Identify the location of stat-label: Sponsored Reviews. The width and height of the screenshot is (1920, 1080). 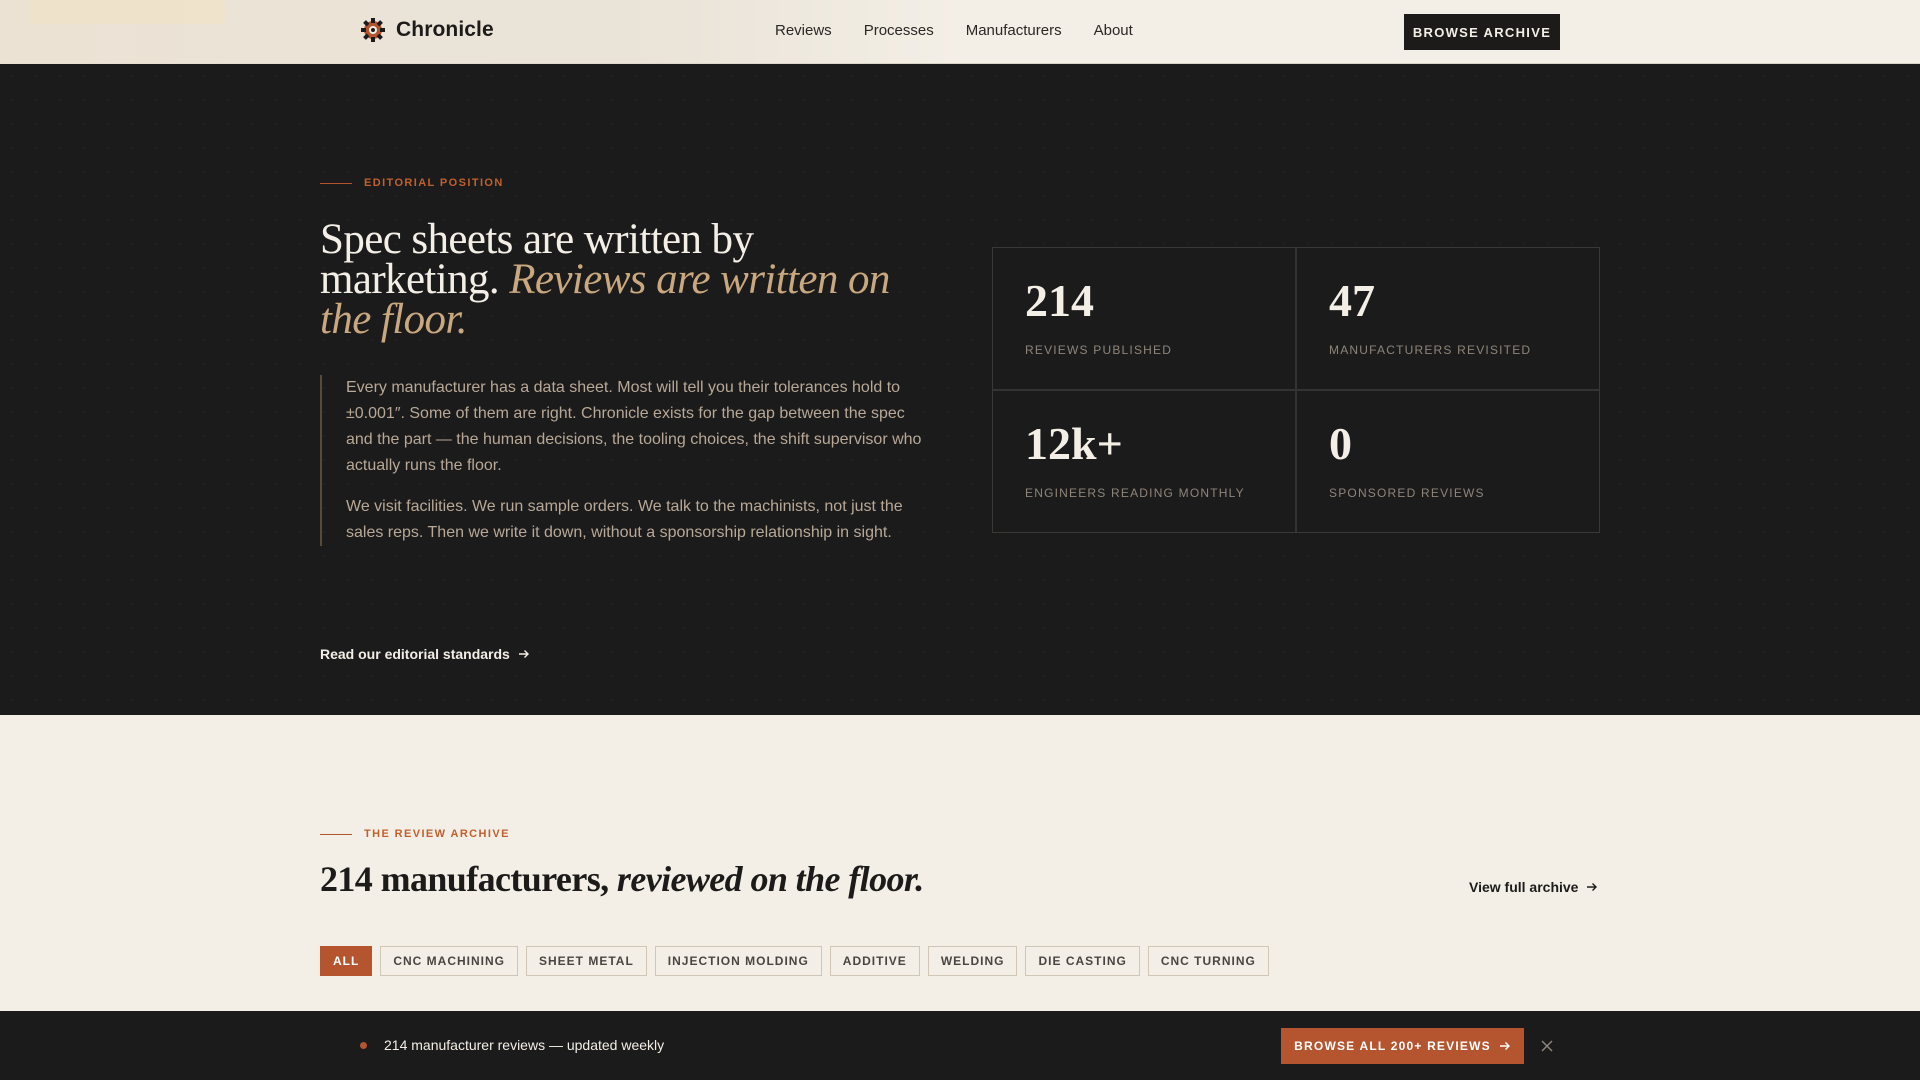
(1407, 493).